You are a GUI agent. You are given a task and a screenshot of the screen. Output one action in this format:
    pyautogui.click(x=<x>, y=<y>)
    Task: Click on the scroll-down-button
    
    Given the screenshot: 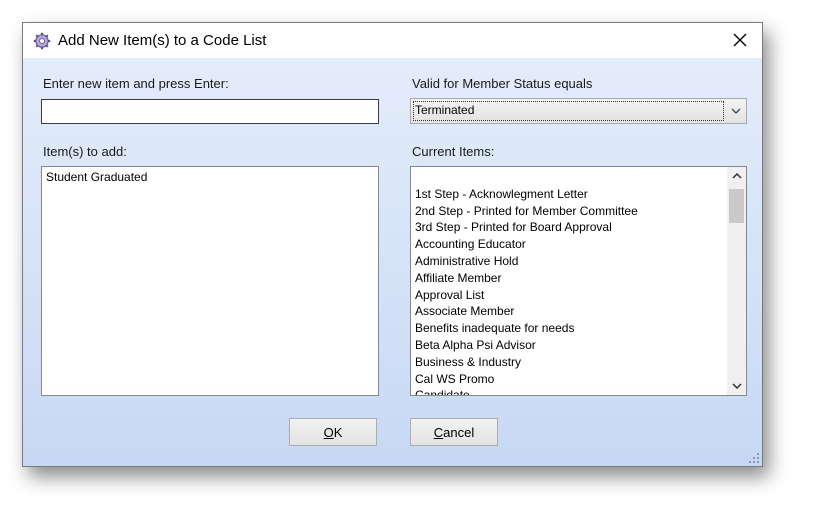 What is the action you would take?
    pyautogui.click(x=736, y=386)
    